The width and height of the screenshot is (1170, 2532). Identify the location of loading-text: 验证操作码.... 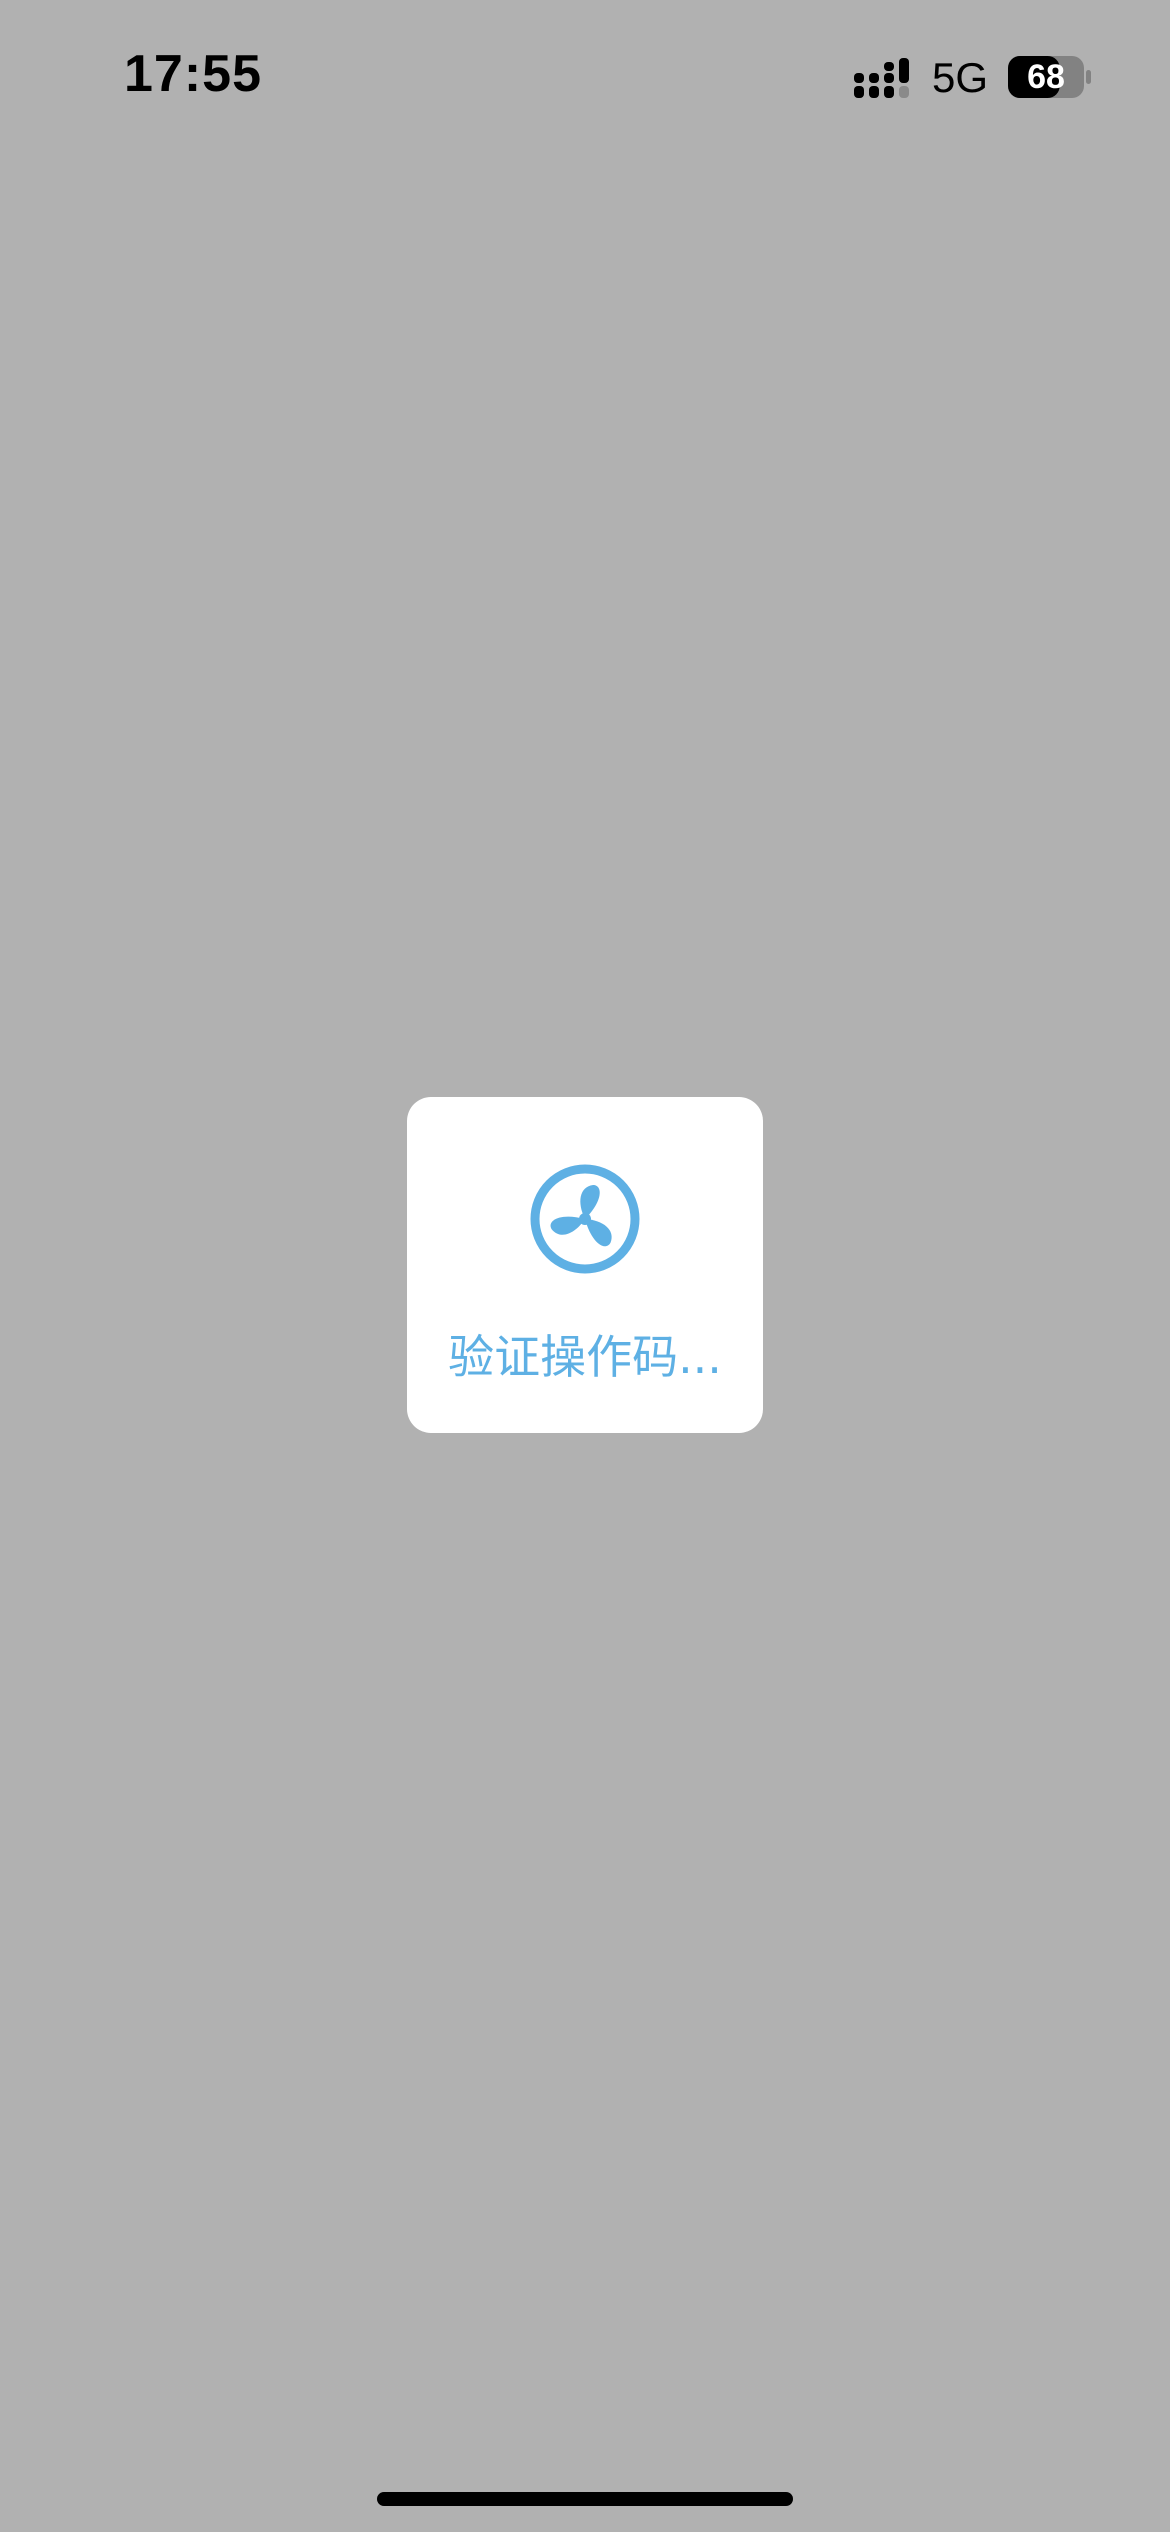
(585, 1357).